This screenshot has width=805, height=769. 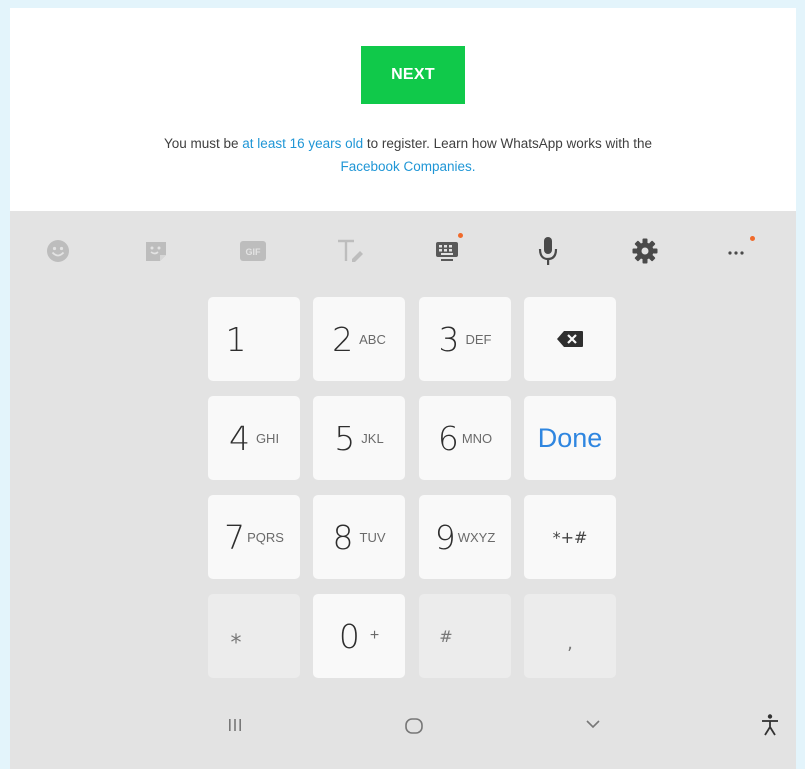 What do you see at coordinates (236, 339) in the screenshot?
I see `key-digit: 1` at bounding box center [236, 339].